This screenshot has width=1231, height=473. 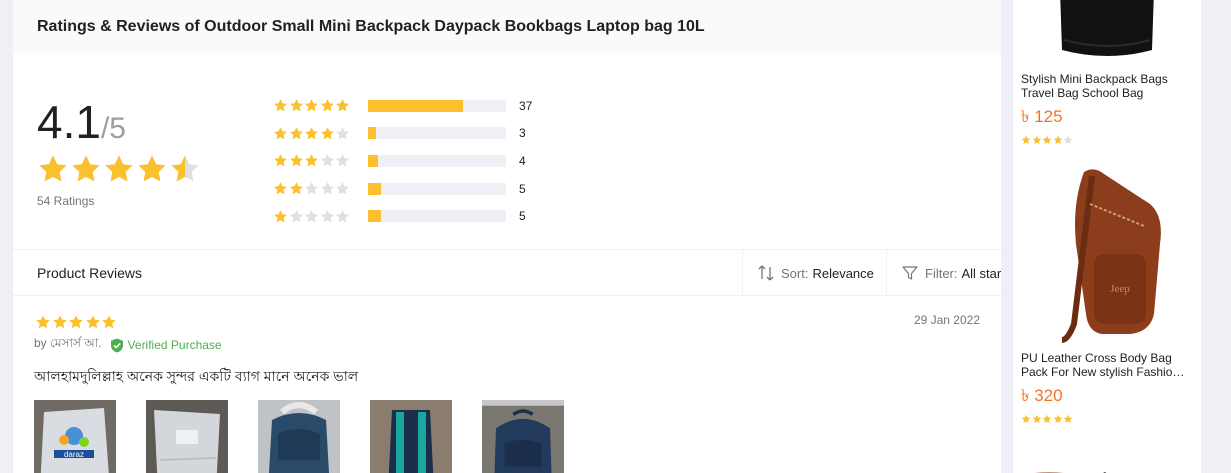 What do you see at coordinates (814, 273) in the screenshot?
I see `sort-control: Sort: Relevance` at bounding box center [814, 273].